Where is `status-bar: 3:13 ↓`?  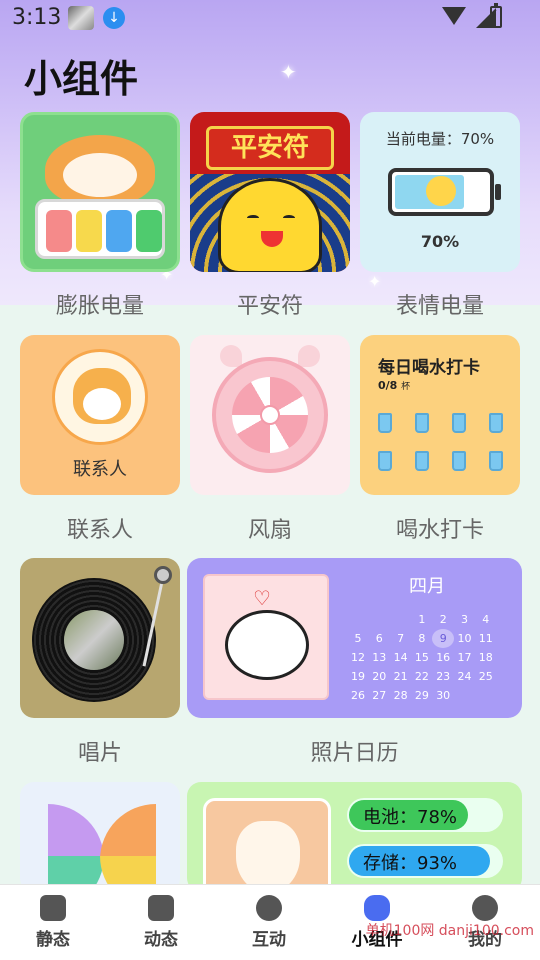
status-bar: 3:13 ↓ is located at coordinates (270, 18).